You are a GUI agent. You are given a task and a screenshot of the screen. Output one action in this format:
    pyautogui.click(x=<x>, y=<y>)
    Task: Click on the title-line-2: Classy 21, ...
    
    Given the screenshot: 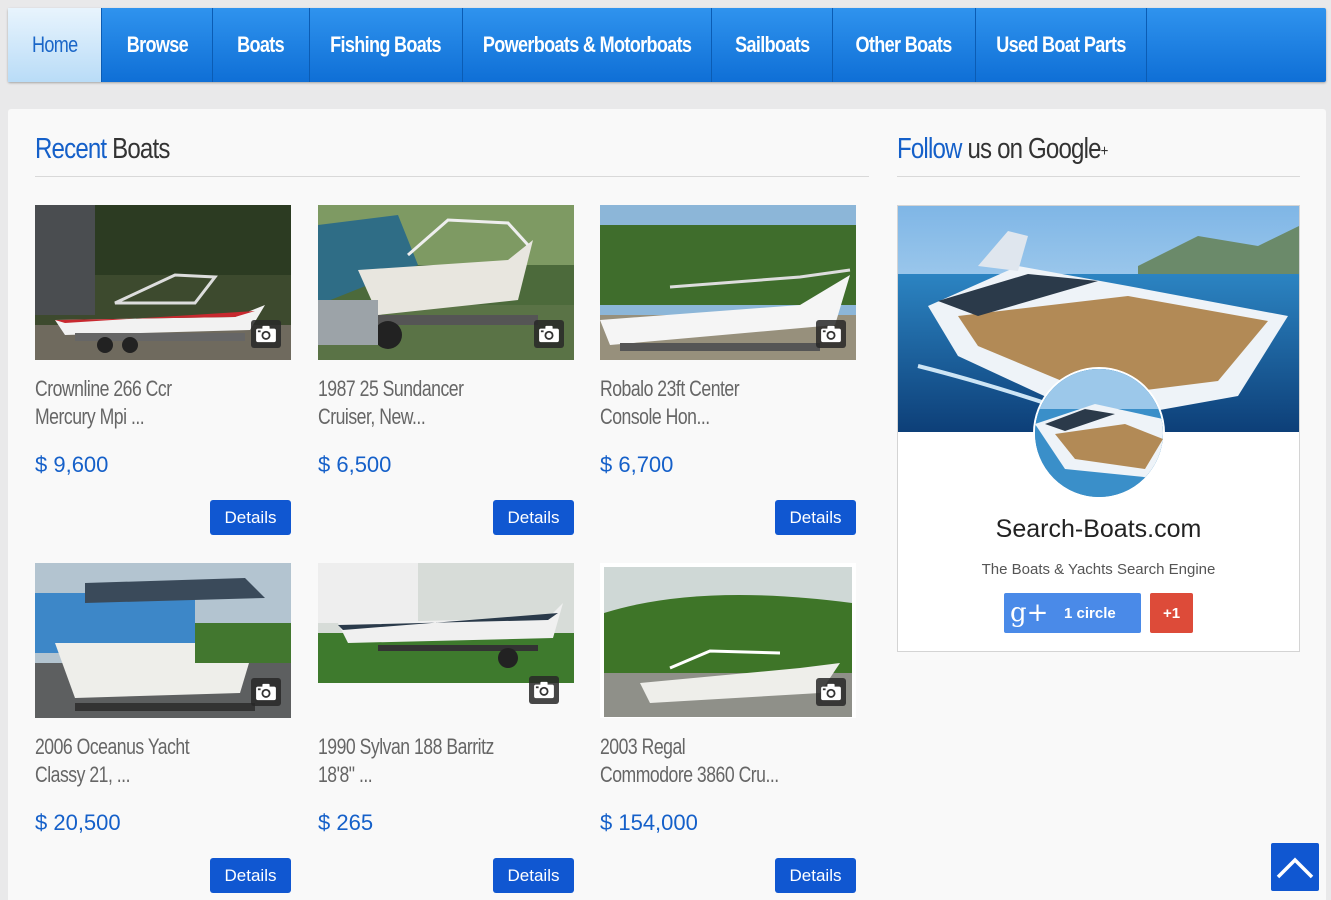 What is the action you would take?
    pyautogui.click(x=83, y=774)
    